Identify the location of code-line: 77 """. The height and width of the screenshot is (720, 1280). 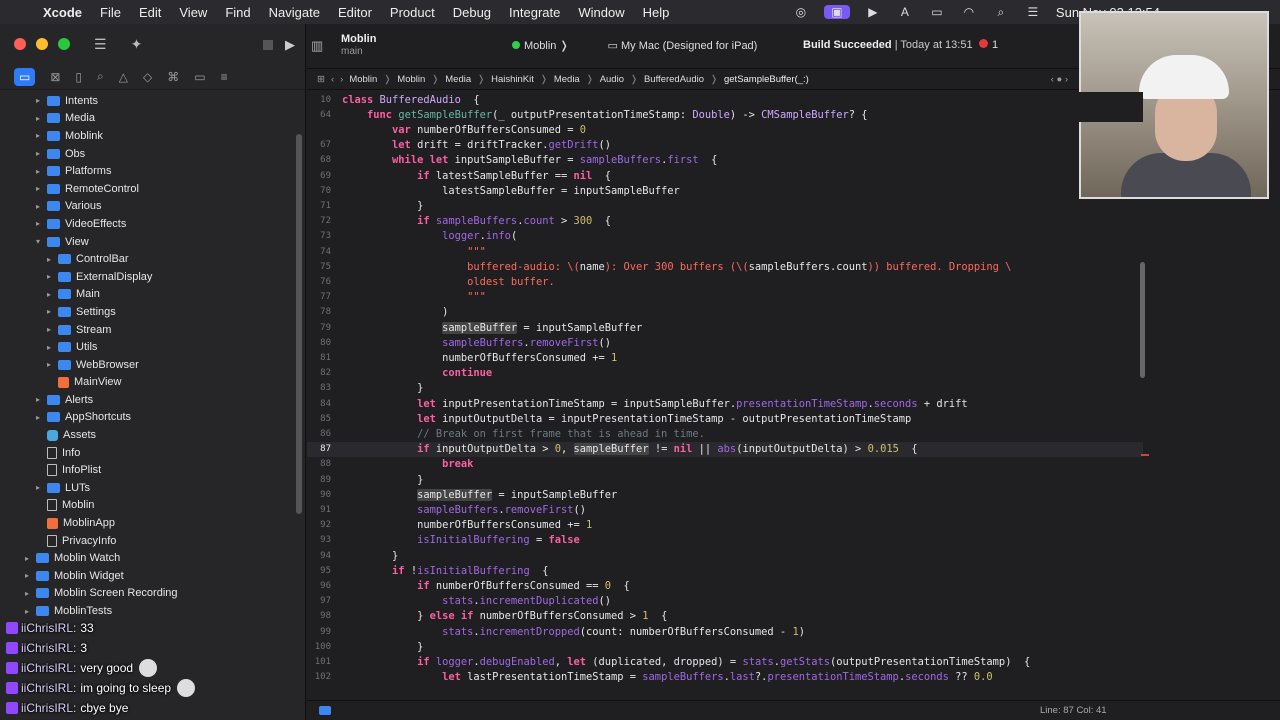
(725, 297).